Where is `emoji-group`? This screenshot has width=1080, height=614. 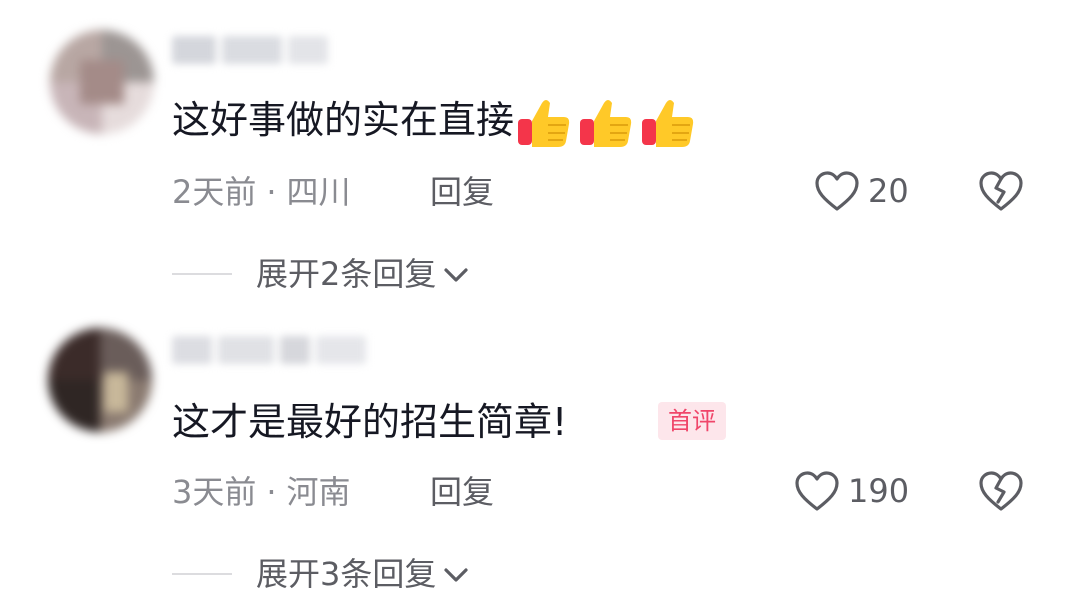
emoji-group is located at coordinates (606, 123).